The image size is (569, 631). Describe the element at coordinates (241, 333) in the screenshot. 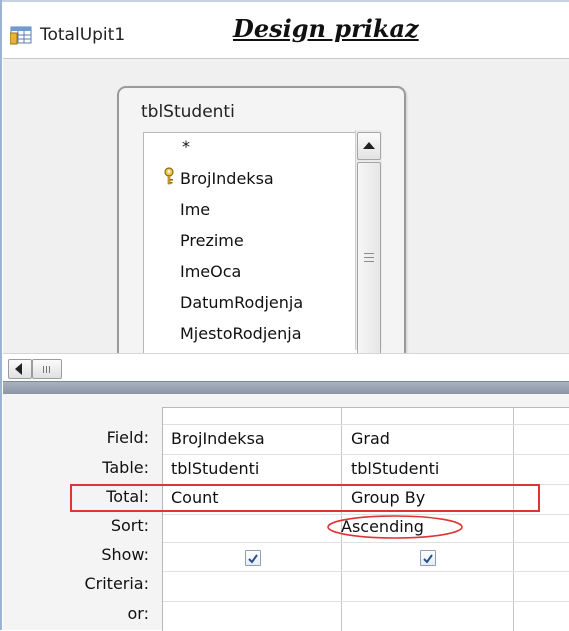

I see `field-list-item: MjestoRodjenja` at that location.